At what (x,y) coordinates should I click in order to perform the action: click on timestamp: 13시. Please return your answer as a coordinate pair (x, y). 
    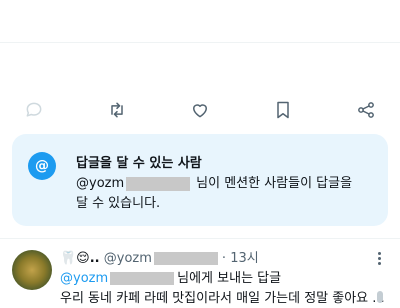
    Looking at the image, I should click on (244, 258).